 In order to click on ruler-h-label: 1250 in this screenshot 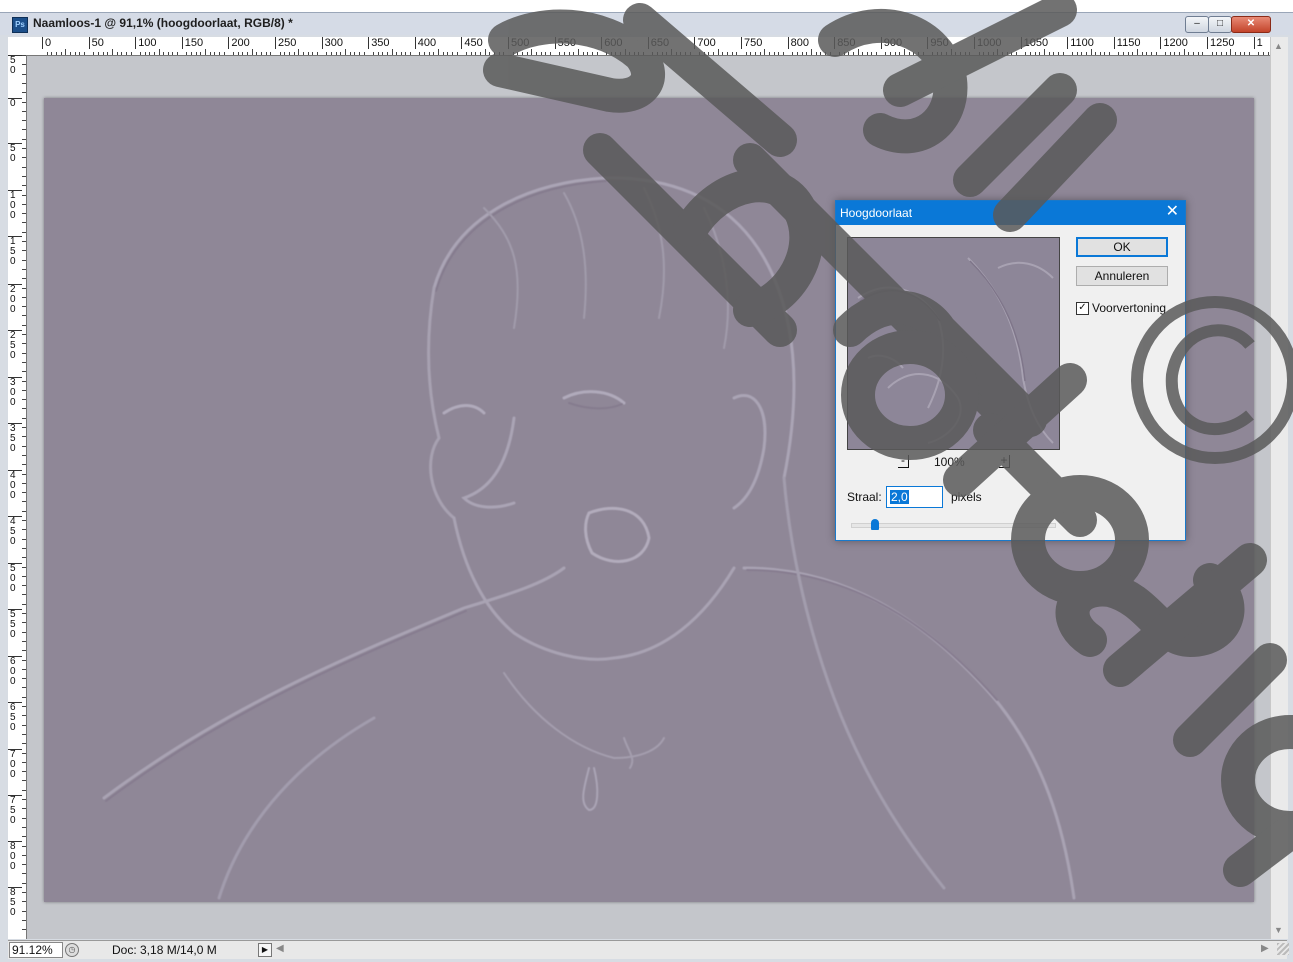, I will do `click(1220, 43)`.